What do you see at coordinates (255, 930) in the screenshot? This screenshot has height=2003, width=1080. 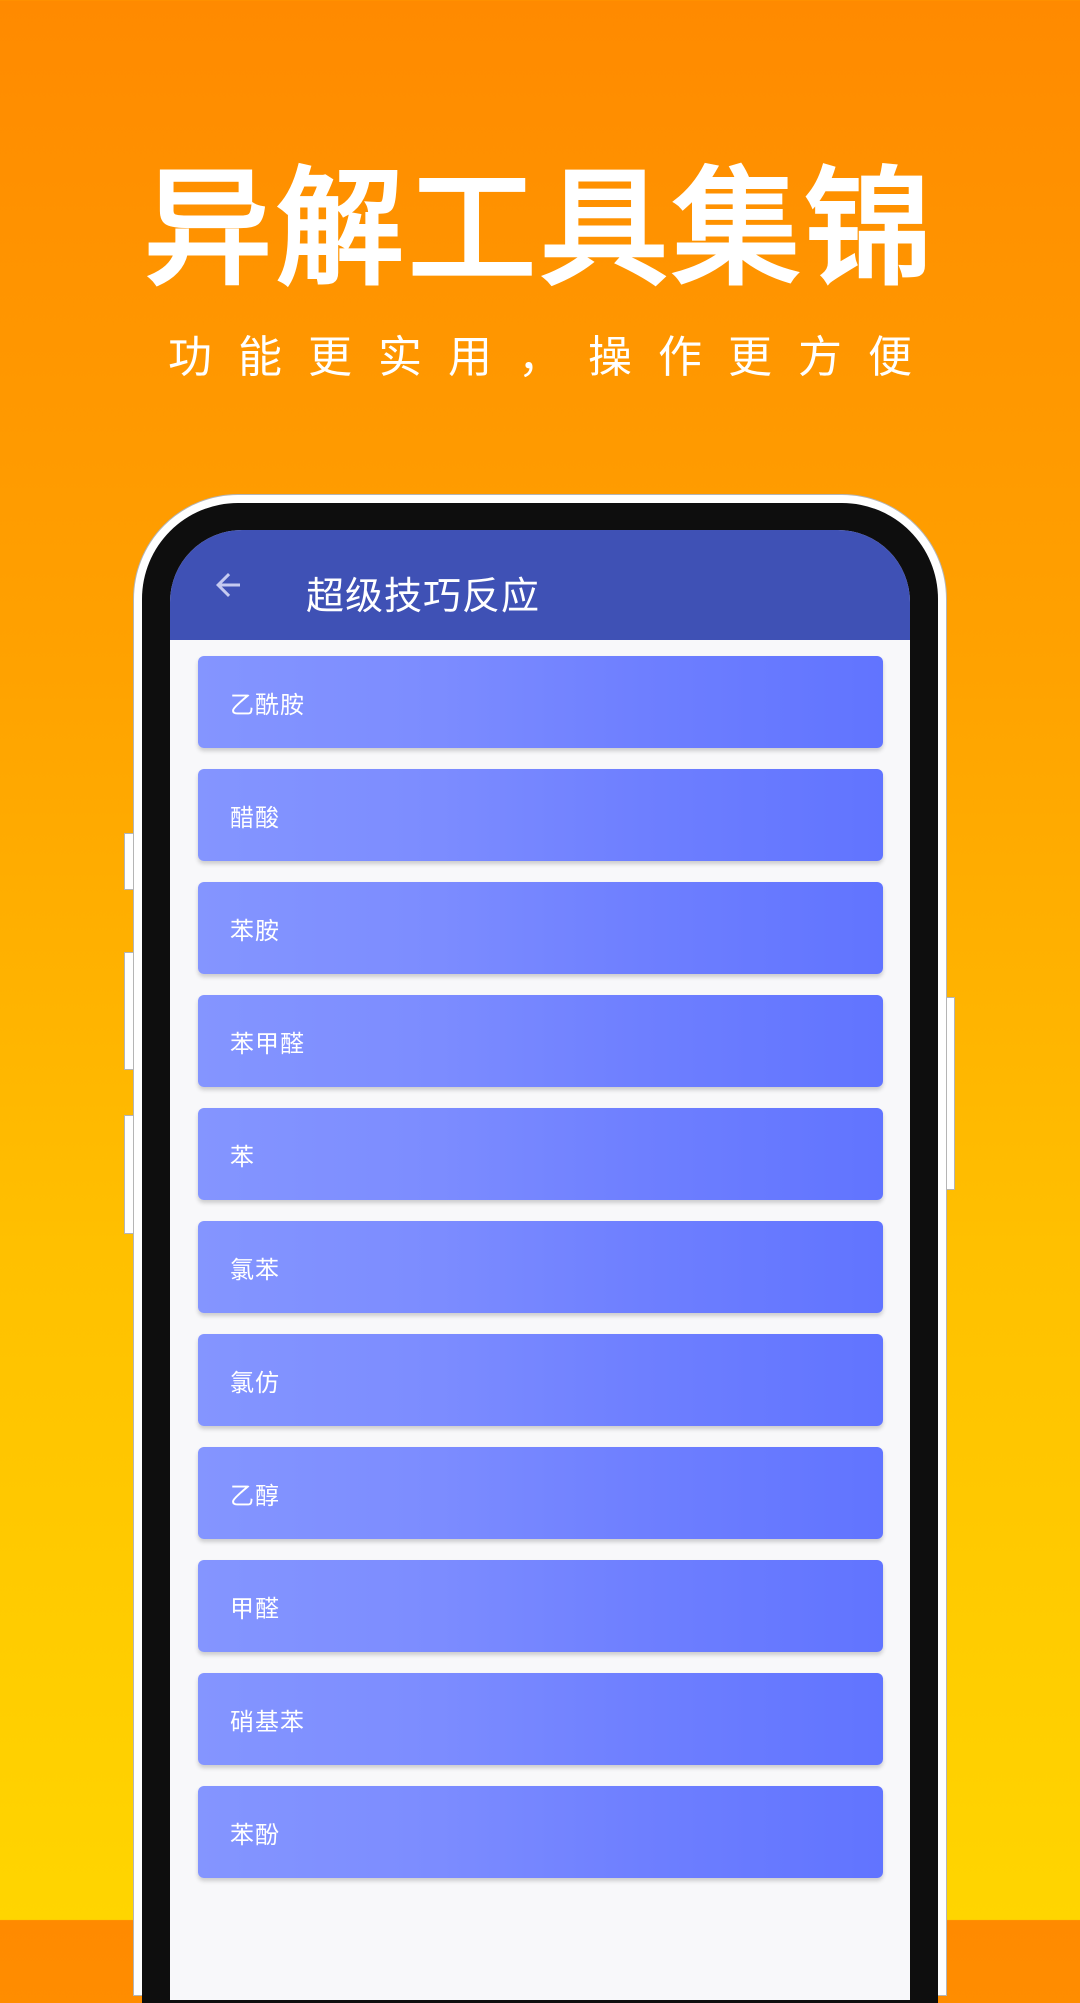 I see `list-item-label: 苯胺` at bounding box center [255, 930].